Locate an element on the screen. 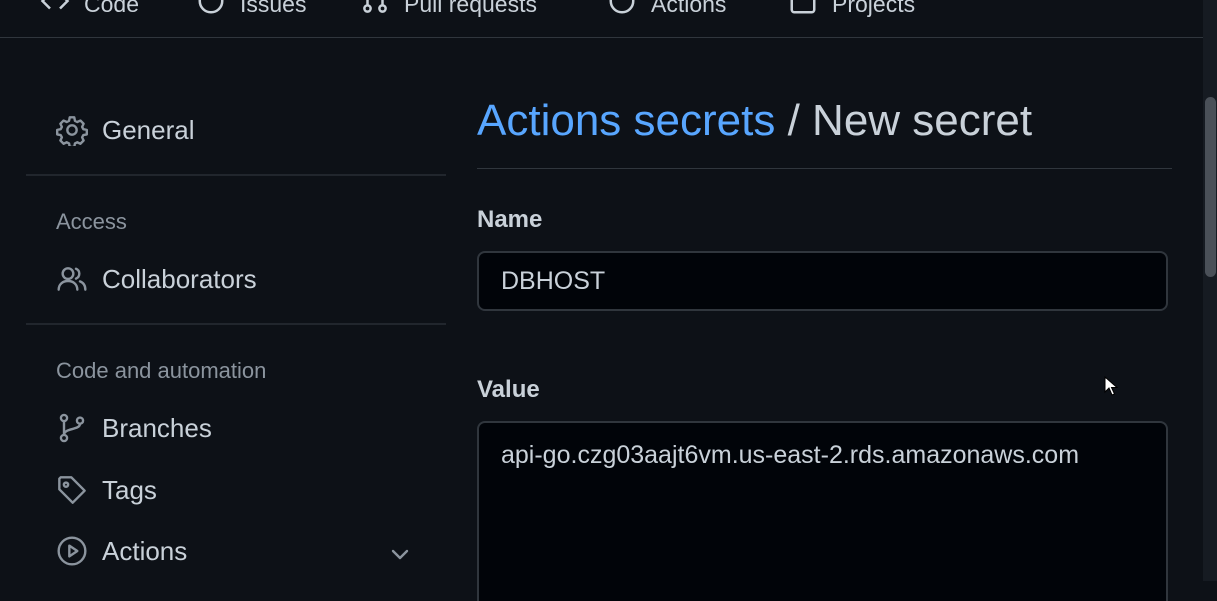 The width and height of the screenshot is (1217, 601). code-icon is located at coordinates (55, 11).